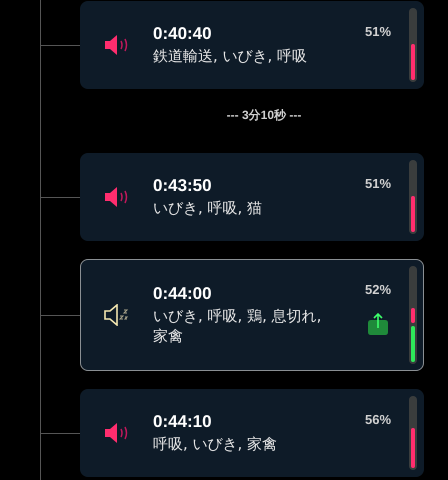 This screenshot has height=480, width=448. I want to click on event-card: 0:40:40 鉄道輸送, いびき, 呼吸 51%, so click(252, 45).